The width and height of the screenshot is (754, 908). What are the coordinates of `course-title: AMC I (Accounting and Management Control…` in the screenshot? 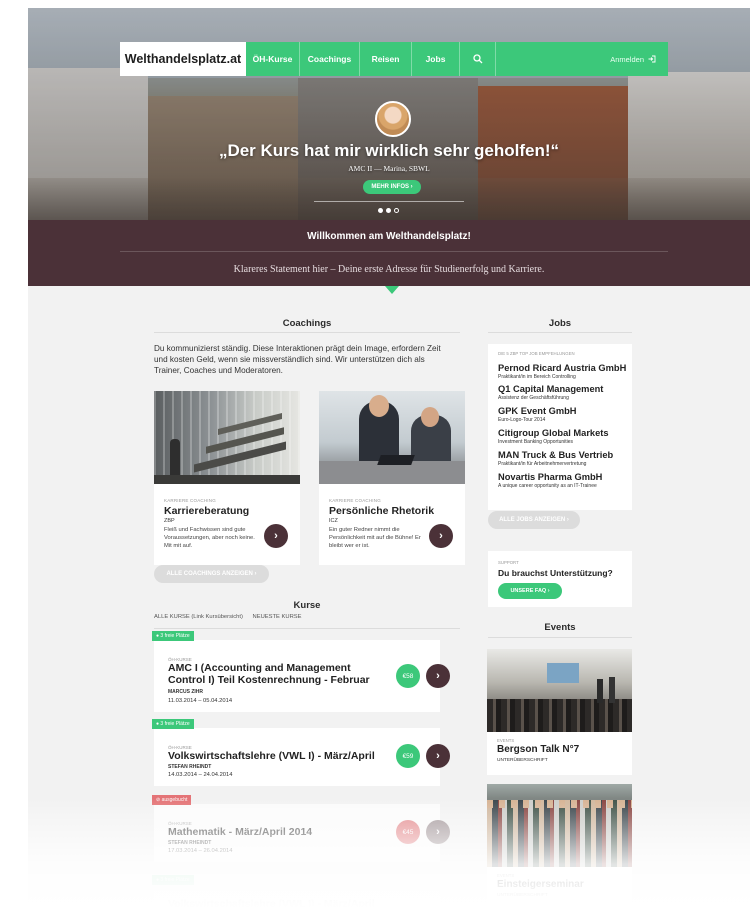 It's located at (273, 674).